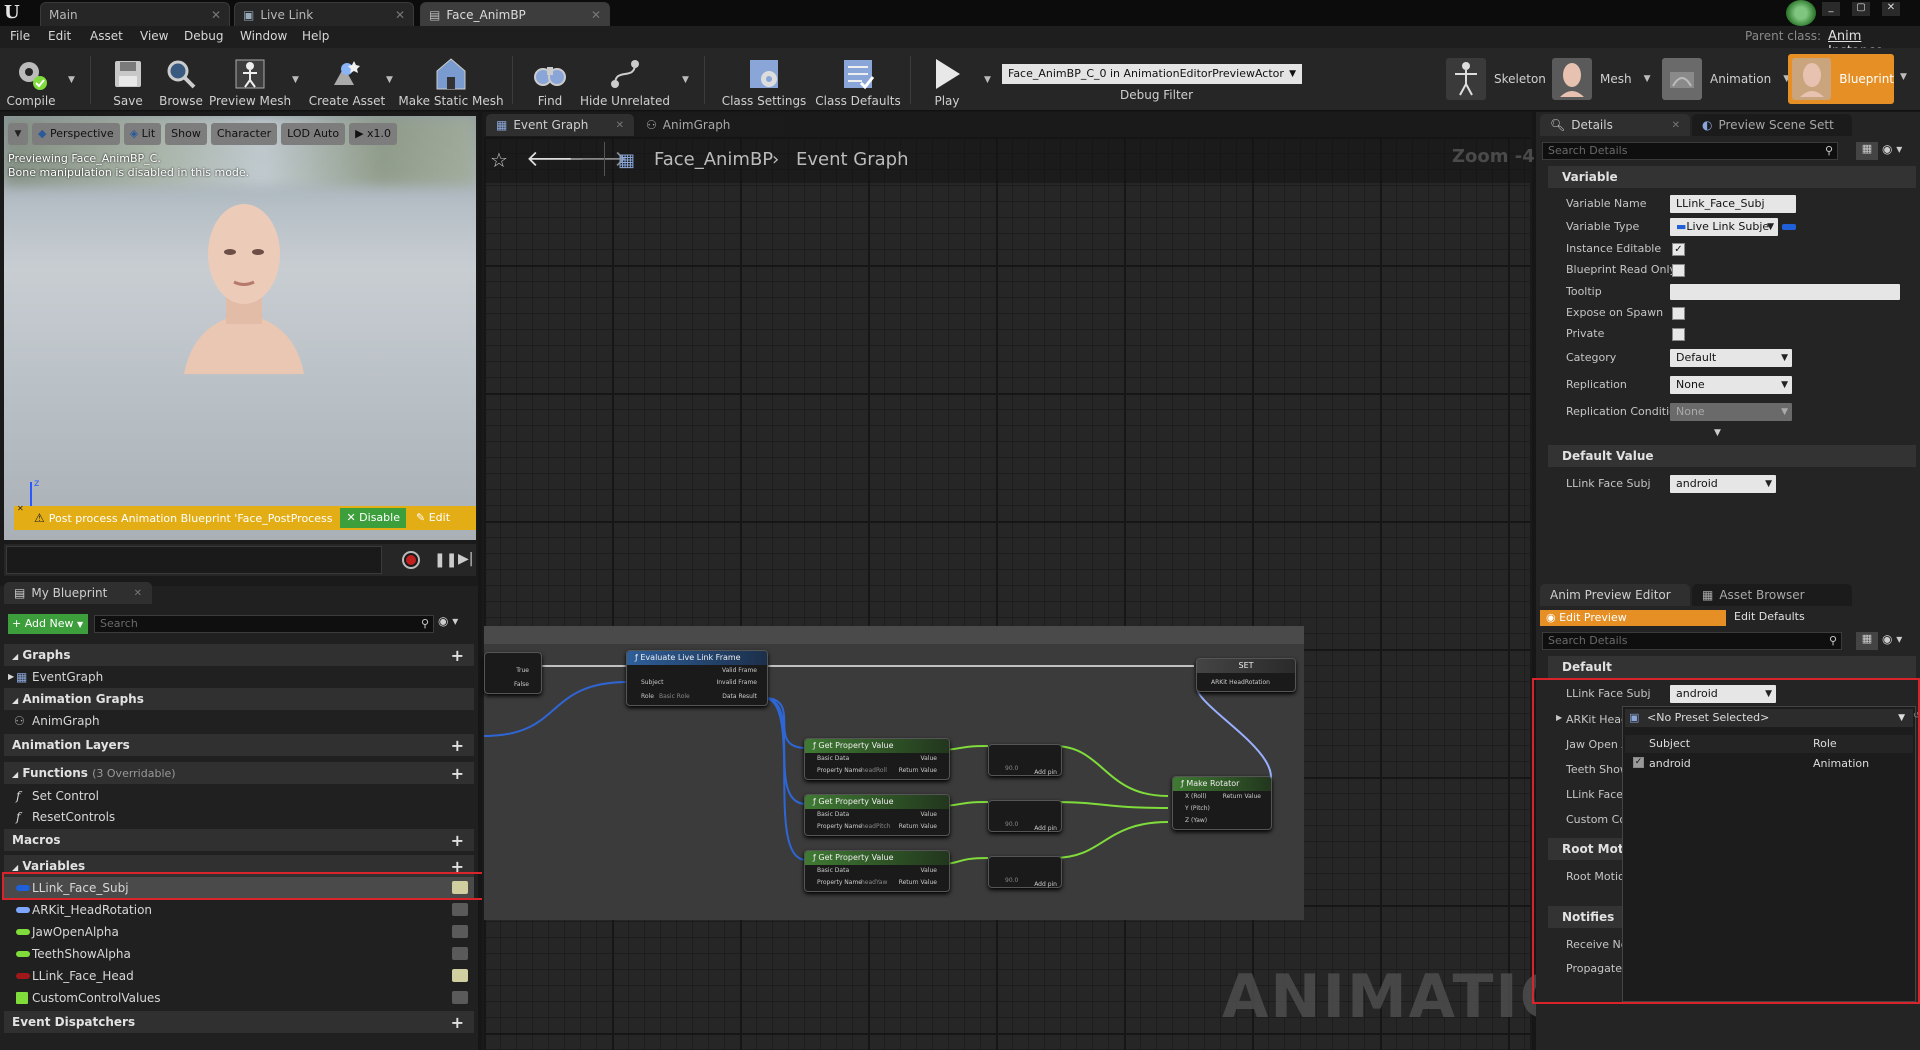 The width and height of the screenshot is (1920, 1050). Describe the element at coordinates (710, 125) in the screenshot. I see `tab-animgraph: ⚇ AnimGraph` at that location.